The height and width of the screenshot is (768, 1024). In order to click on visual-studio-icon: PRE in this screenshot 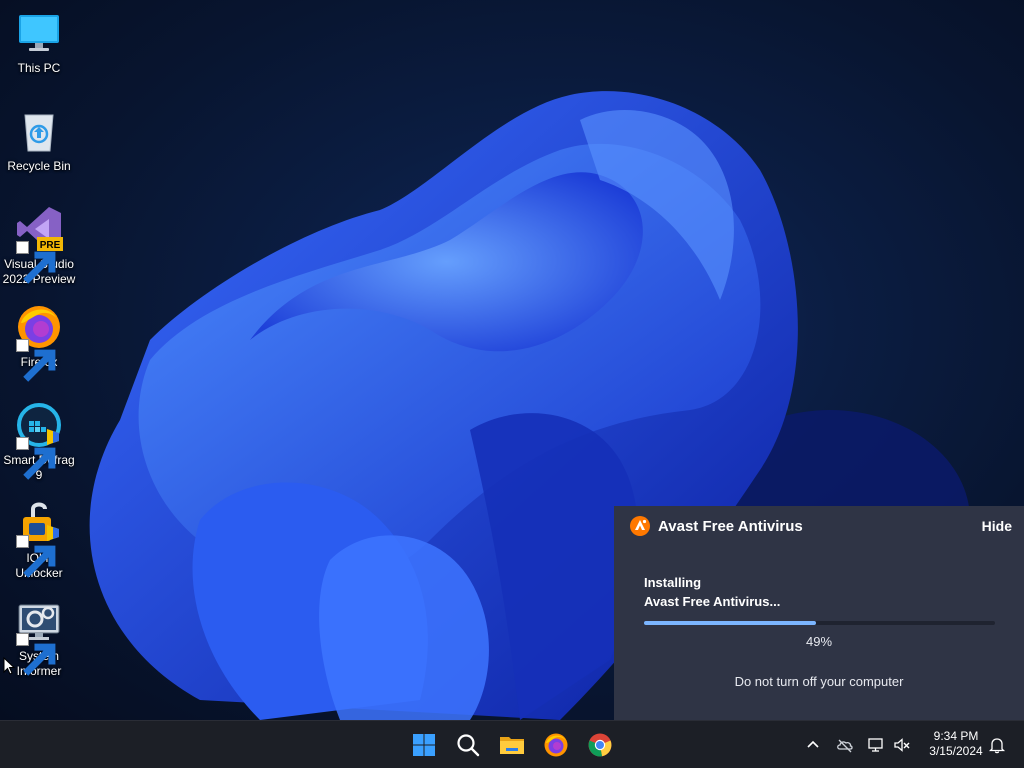, I will do `click(39, 244)`.